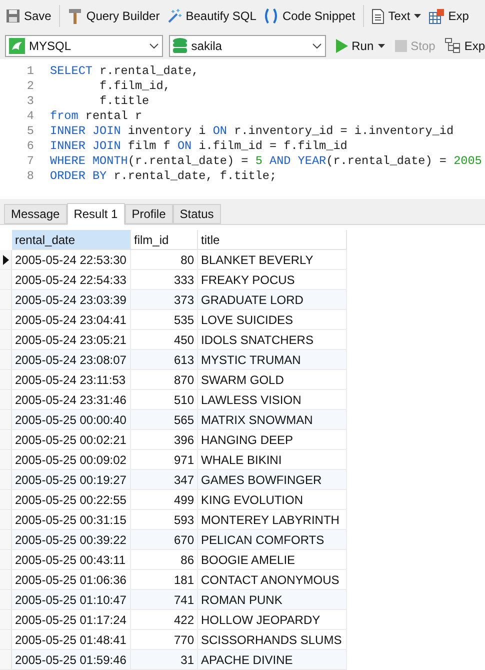  What do you see at coordinates (310, 16) in the screenshot?
I see `toolbar-button: Code Snippet` at bounding box center [310, 16].